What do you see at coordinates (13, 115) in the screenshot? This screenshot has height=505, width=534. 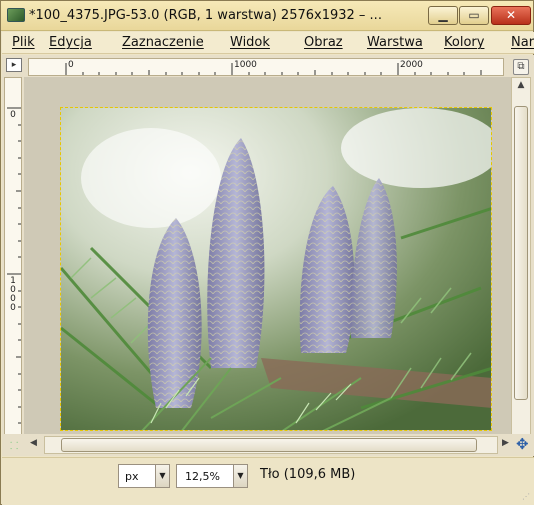 I see `vruler-label-0: 0` at bounding box center [13, 115].